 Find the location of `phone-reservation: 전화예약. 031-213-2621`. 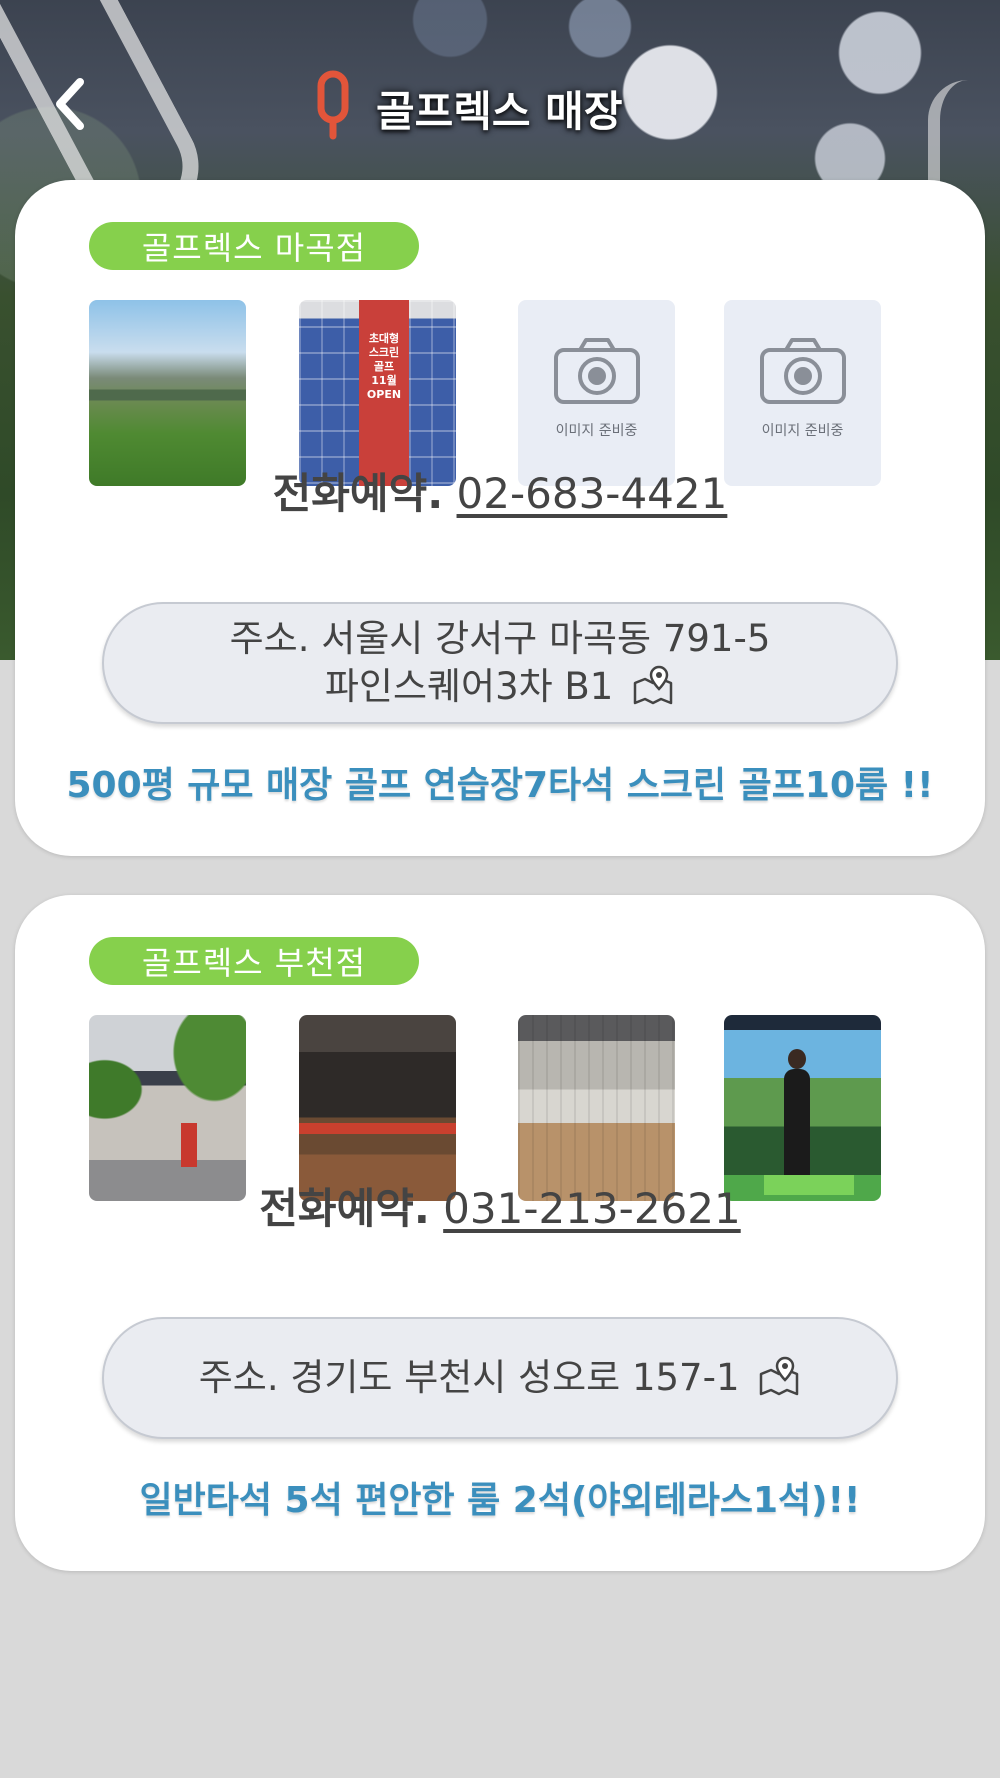

phone-reservation: 전화예약. 031-213-2621 is located at coordinates (500, 1205).